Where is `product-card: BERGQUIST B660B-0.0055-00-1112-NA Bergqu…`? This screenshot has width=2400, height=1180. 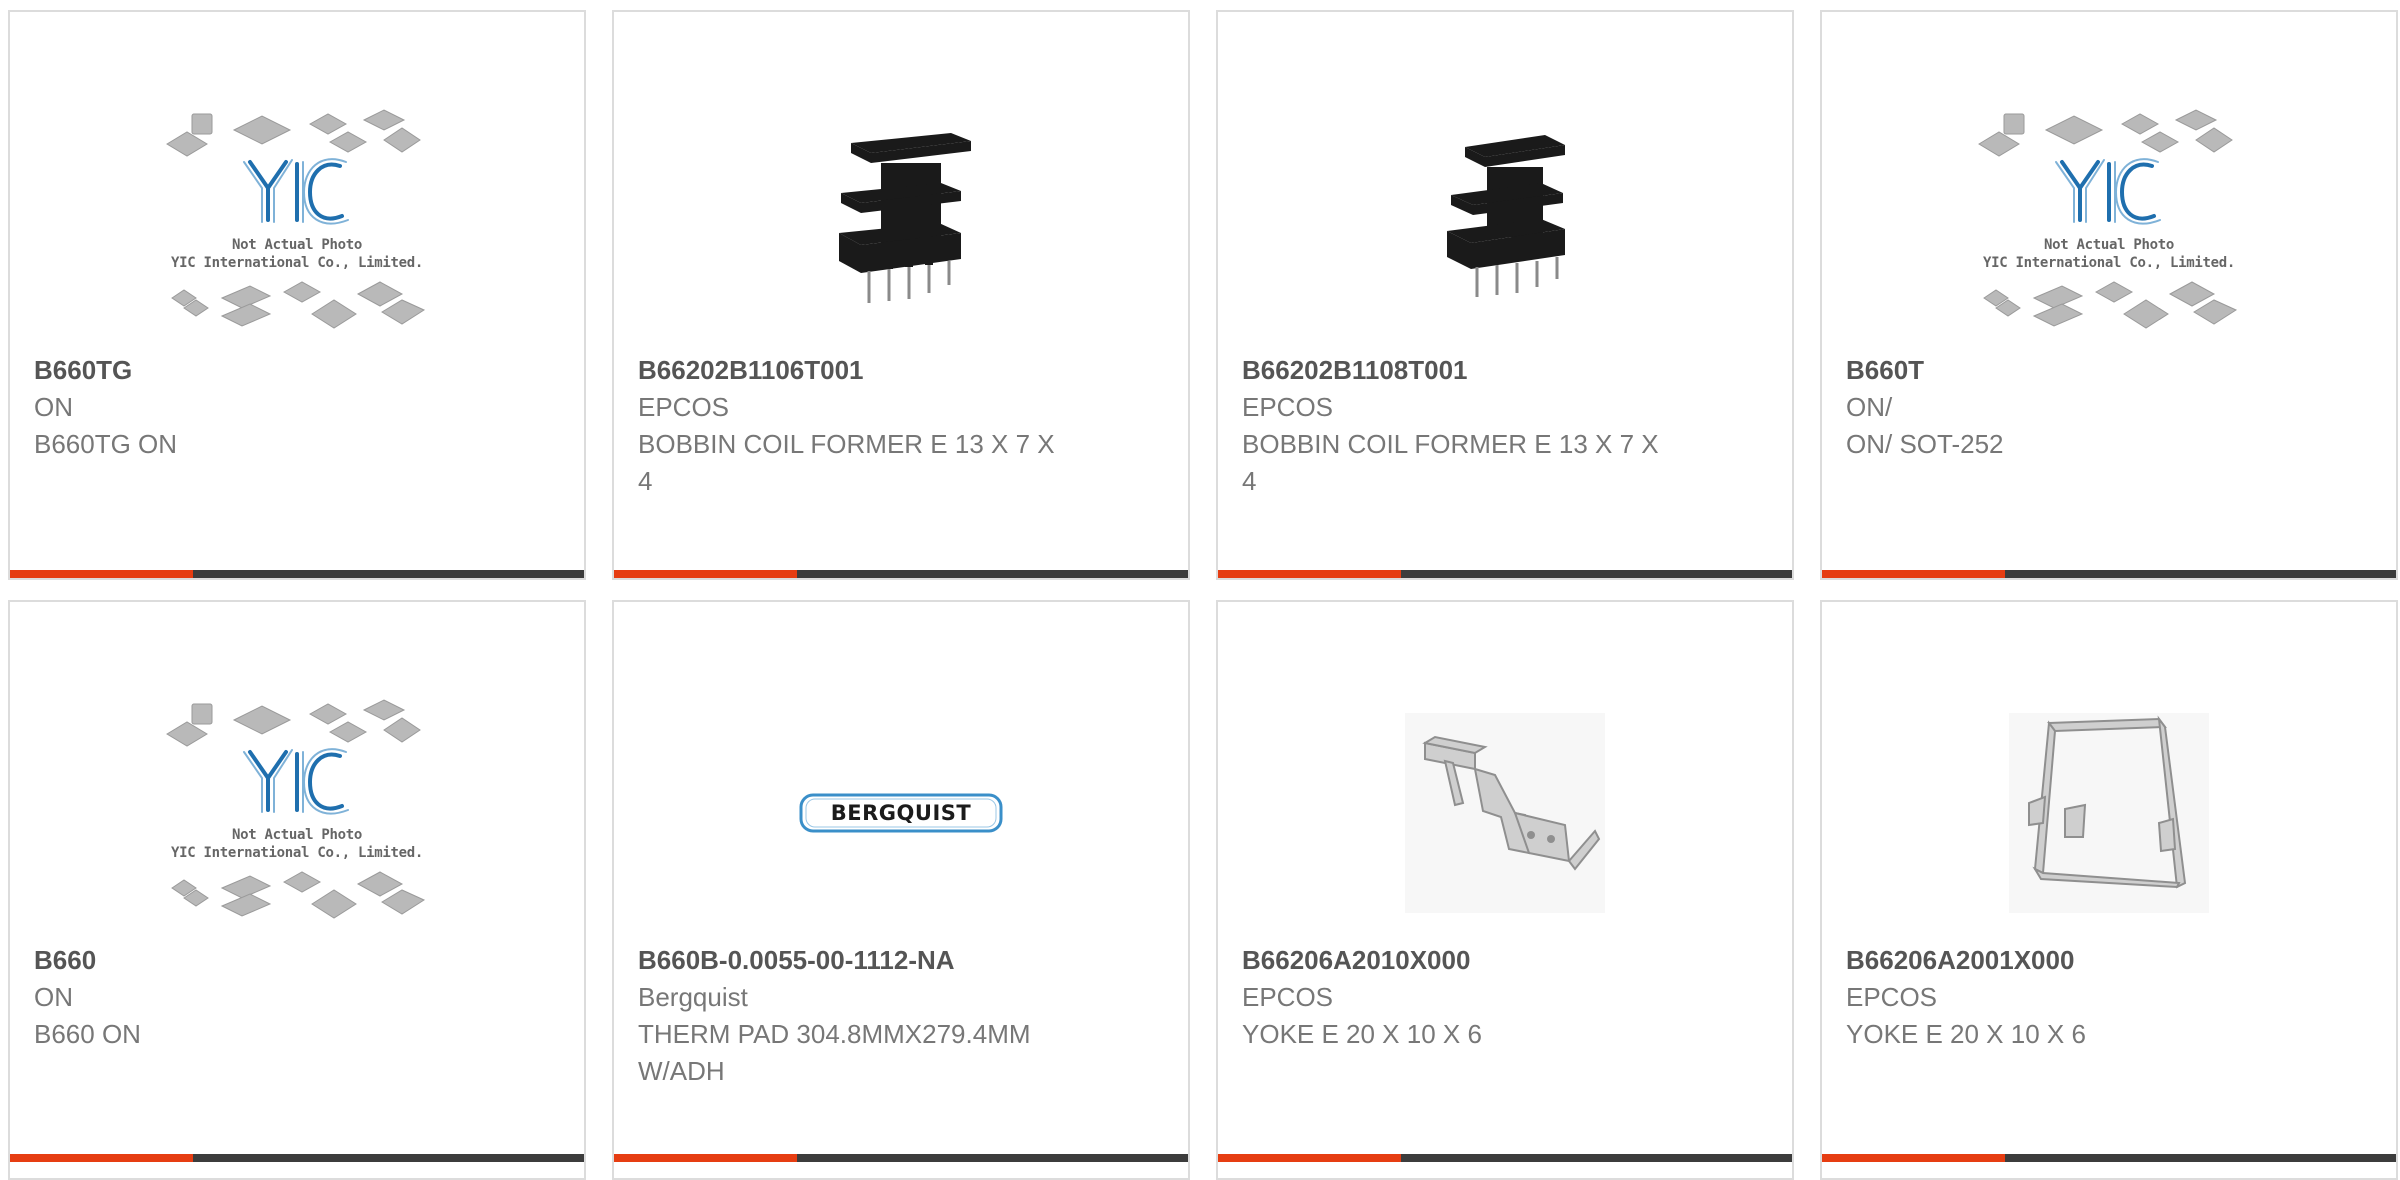
product-card: BERGQUIST B660B-0.0055-00-1112-NA Bergqu… is located at coordinates (901, 890).